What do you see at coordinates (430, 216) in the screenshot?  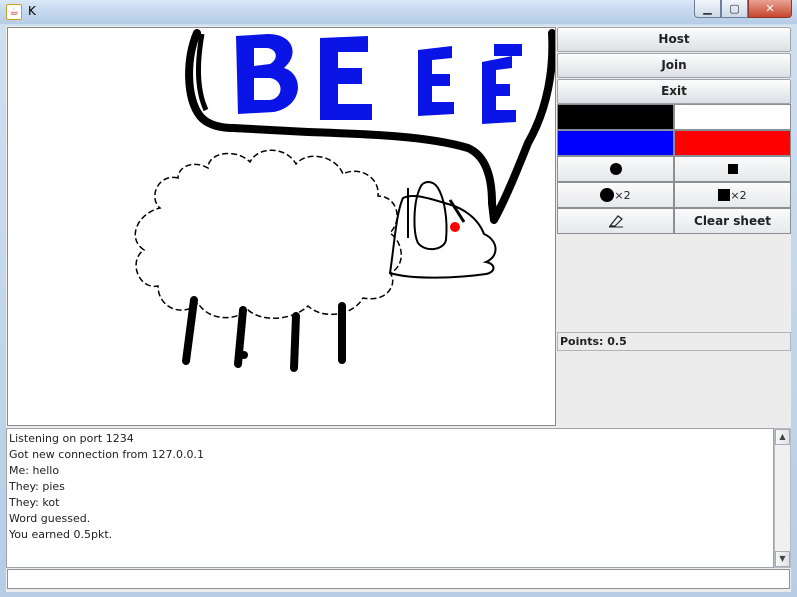 I see `sheep-ear` at bounding box center [430, 216].